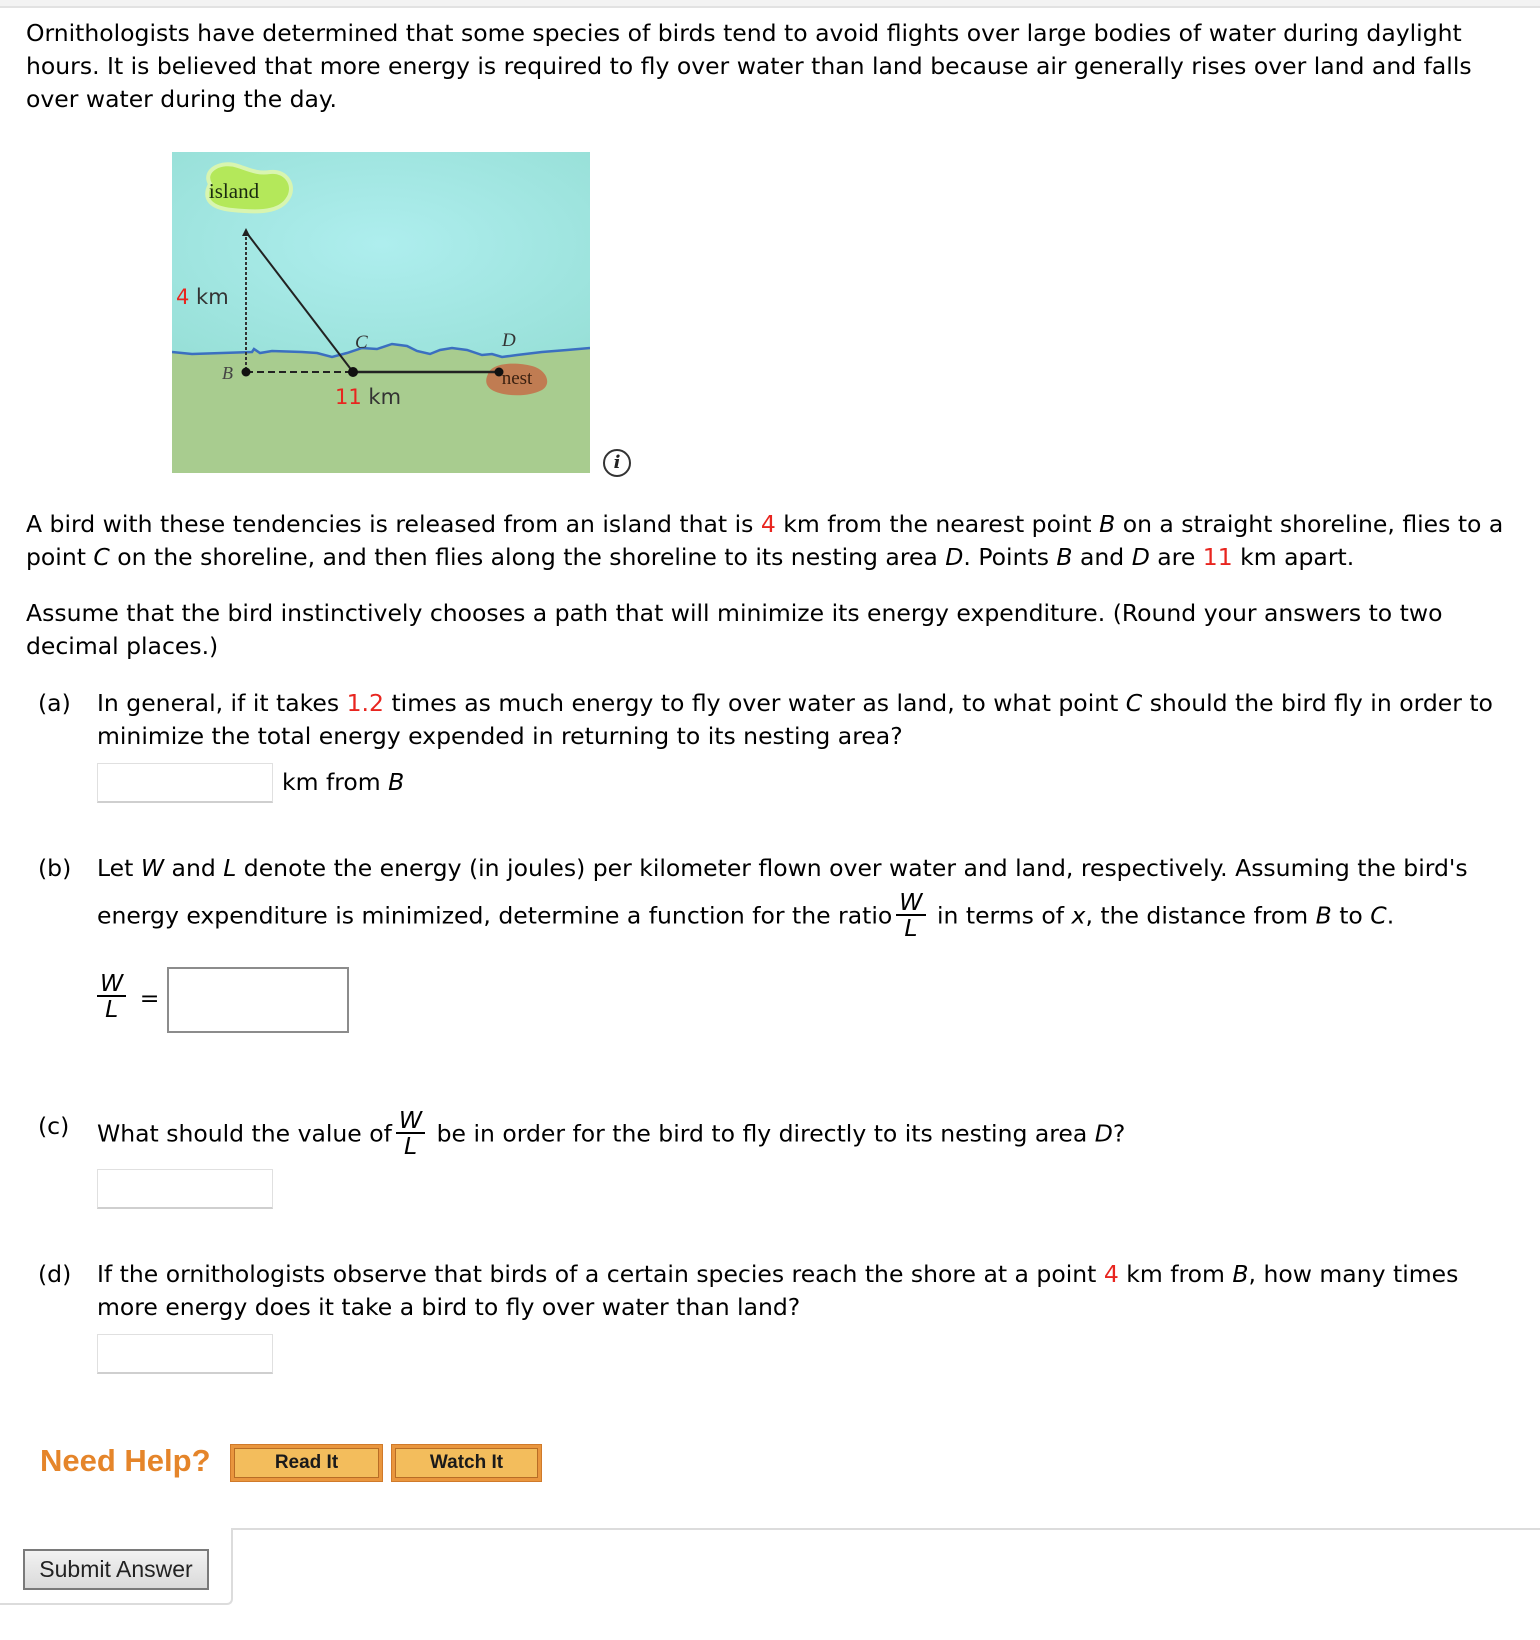 Image resolution: width=1540 pixels, height=1640 pixels. What do you see at coordinates (1217, 557) in the screenshot?
I see `bd-distance-value: 11` at bounding box center [1217, 557].